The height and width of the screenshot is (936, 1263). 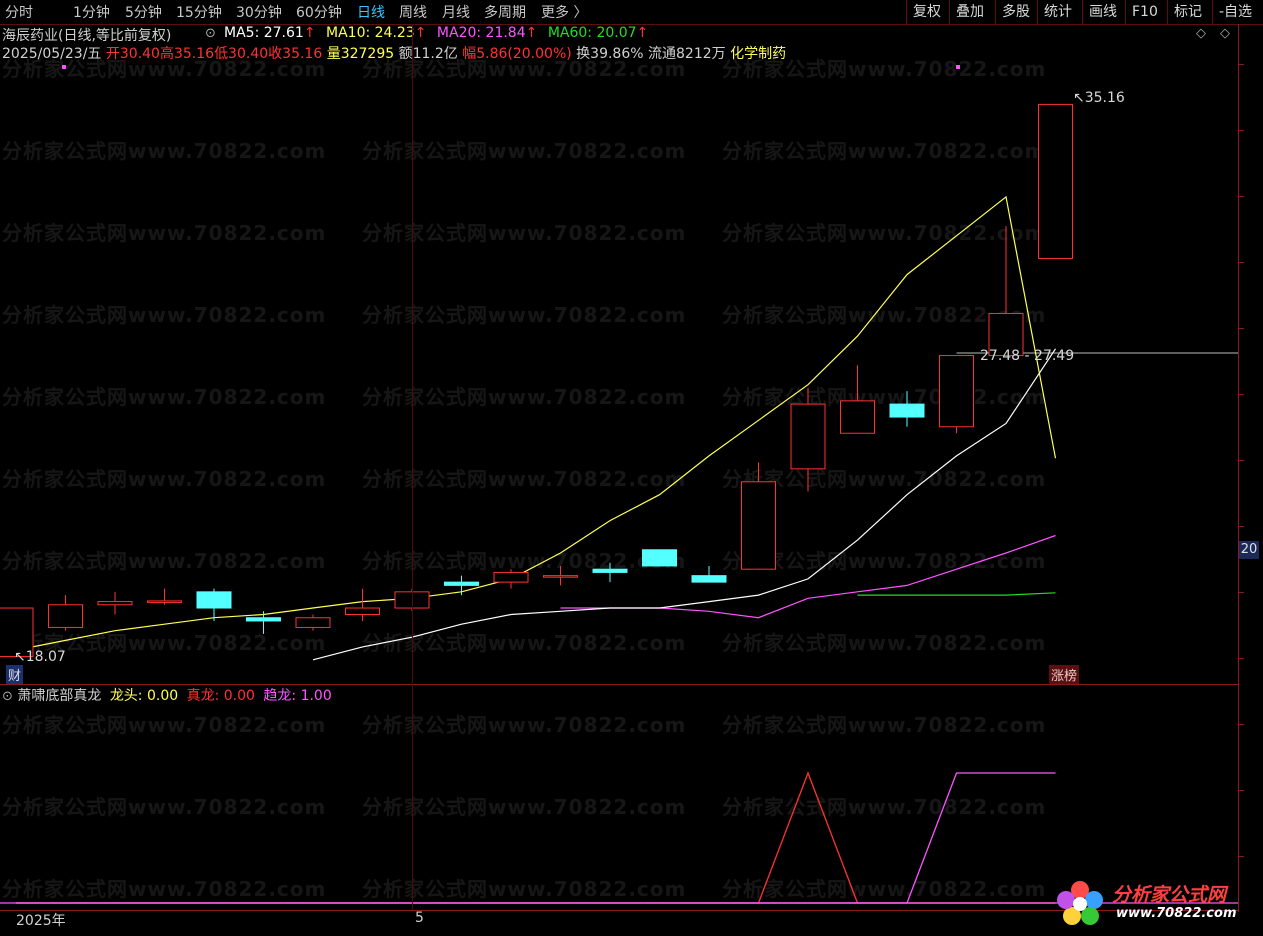 I want to click on xaxis-month-label: 5, so click(x=419, y=918).